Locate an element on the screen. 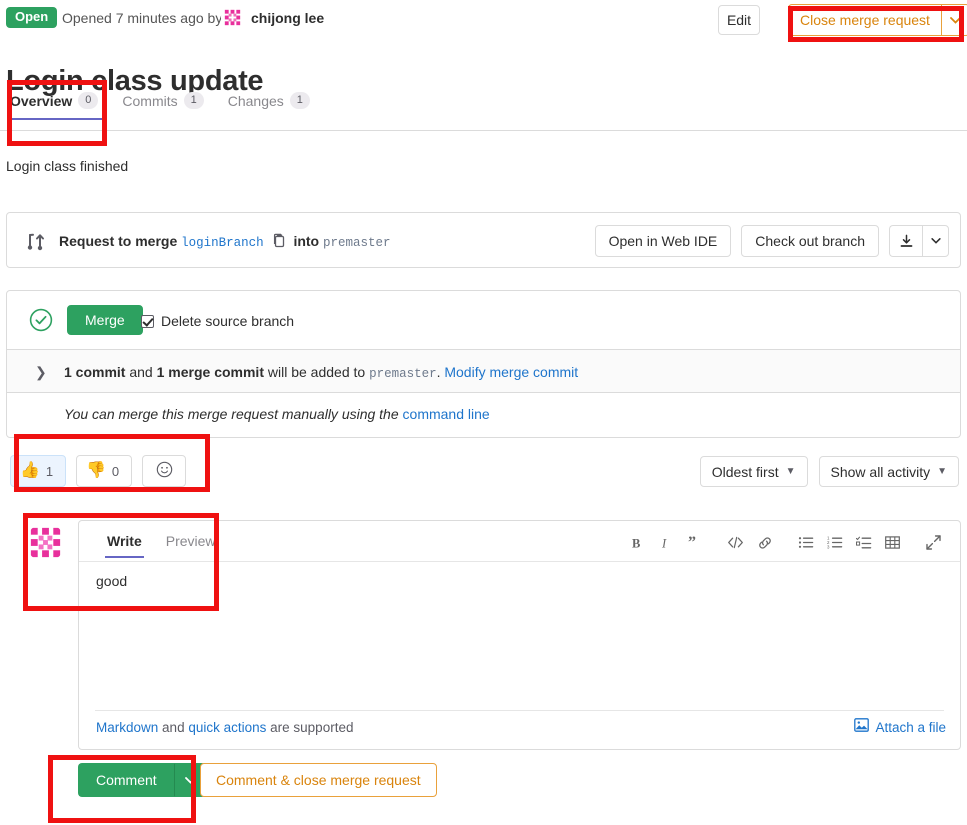 This screenshot has width=967, height=825. fullscreen-icon is located at coordinates (933, 542).